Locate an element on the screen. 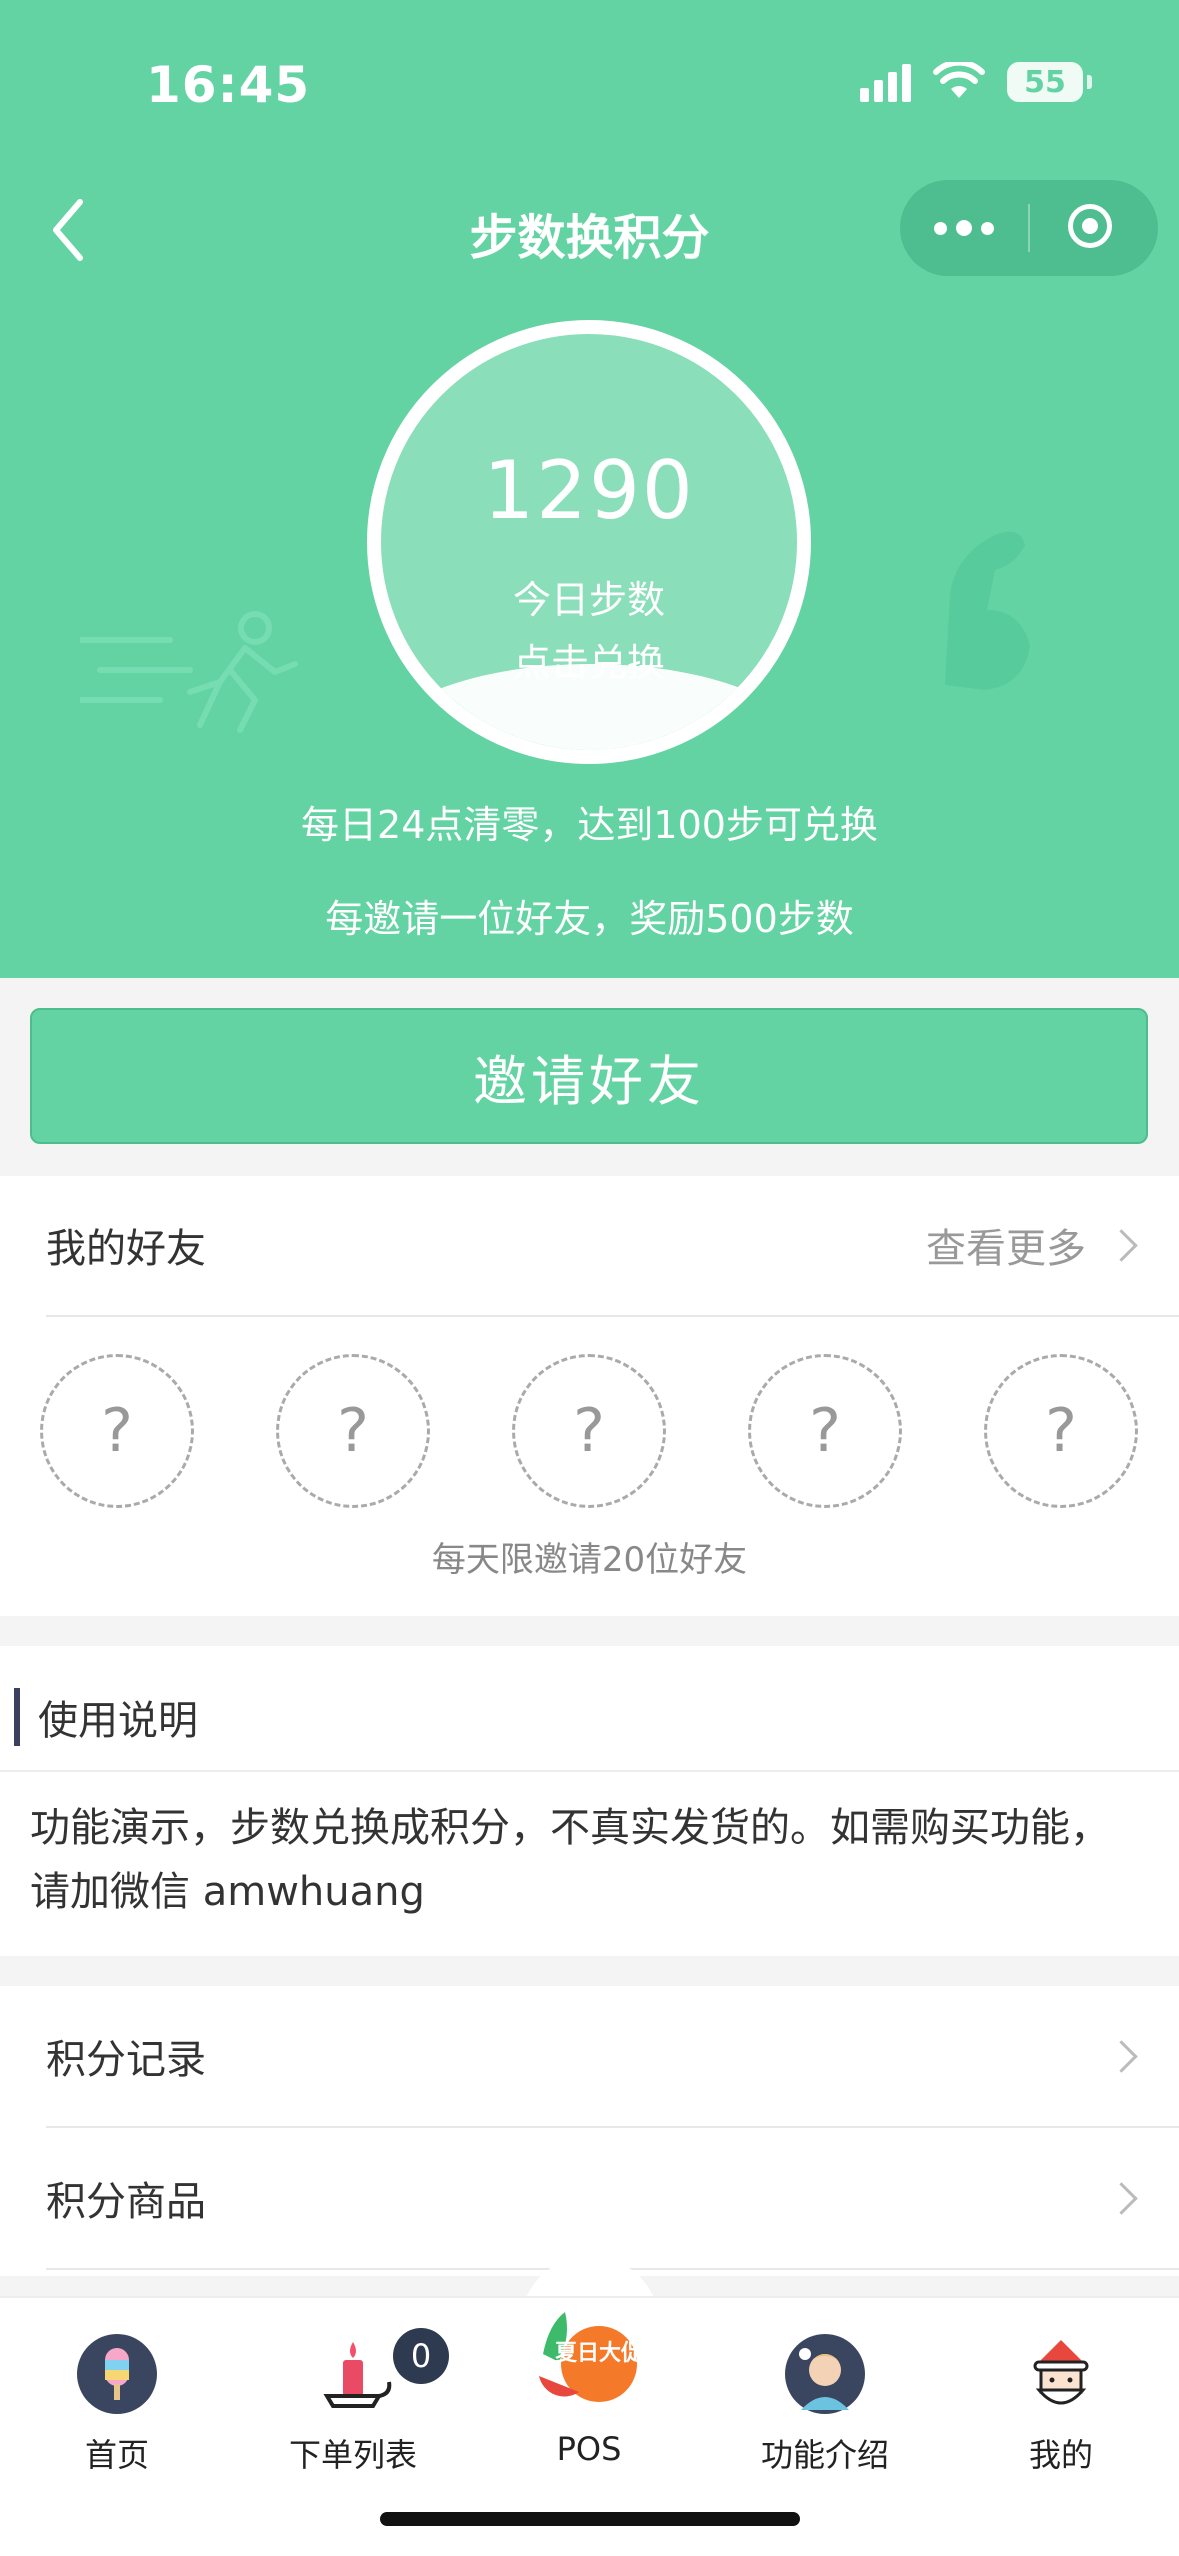 The width and height of the screenshot is (1179, 2556). status-icons: 55 is located at coordinates (976, 82).